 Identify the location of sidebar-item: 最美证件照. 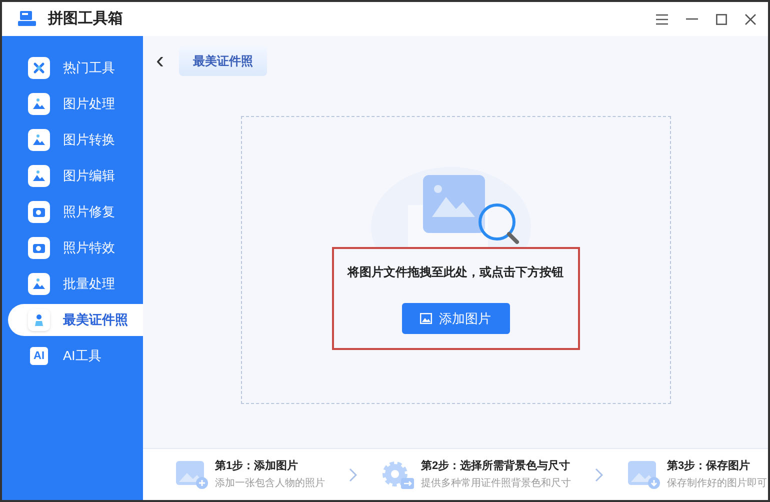
(75, 320).